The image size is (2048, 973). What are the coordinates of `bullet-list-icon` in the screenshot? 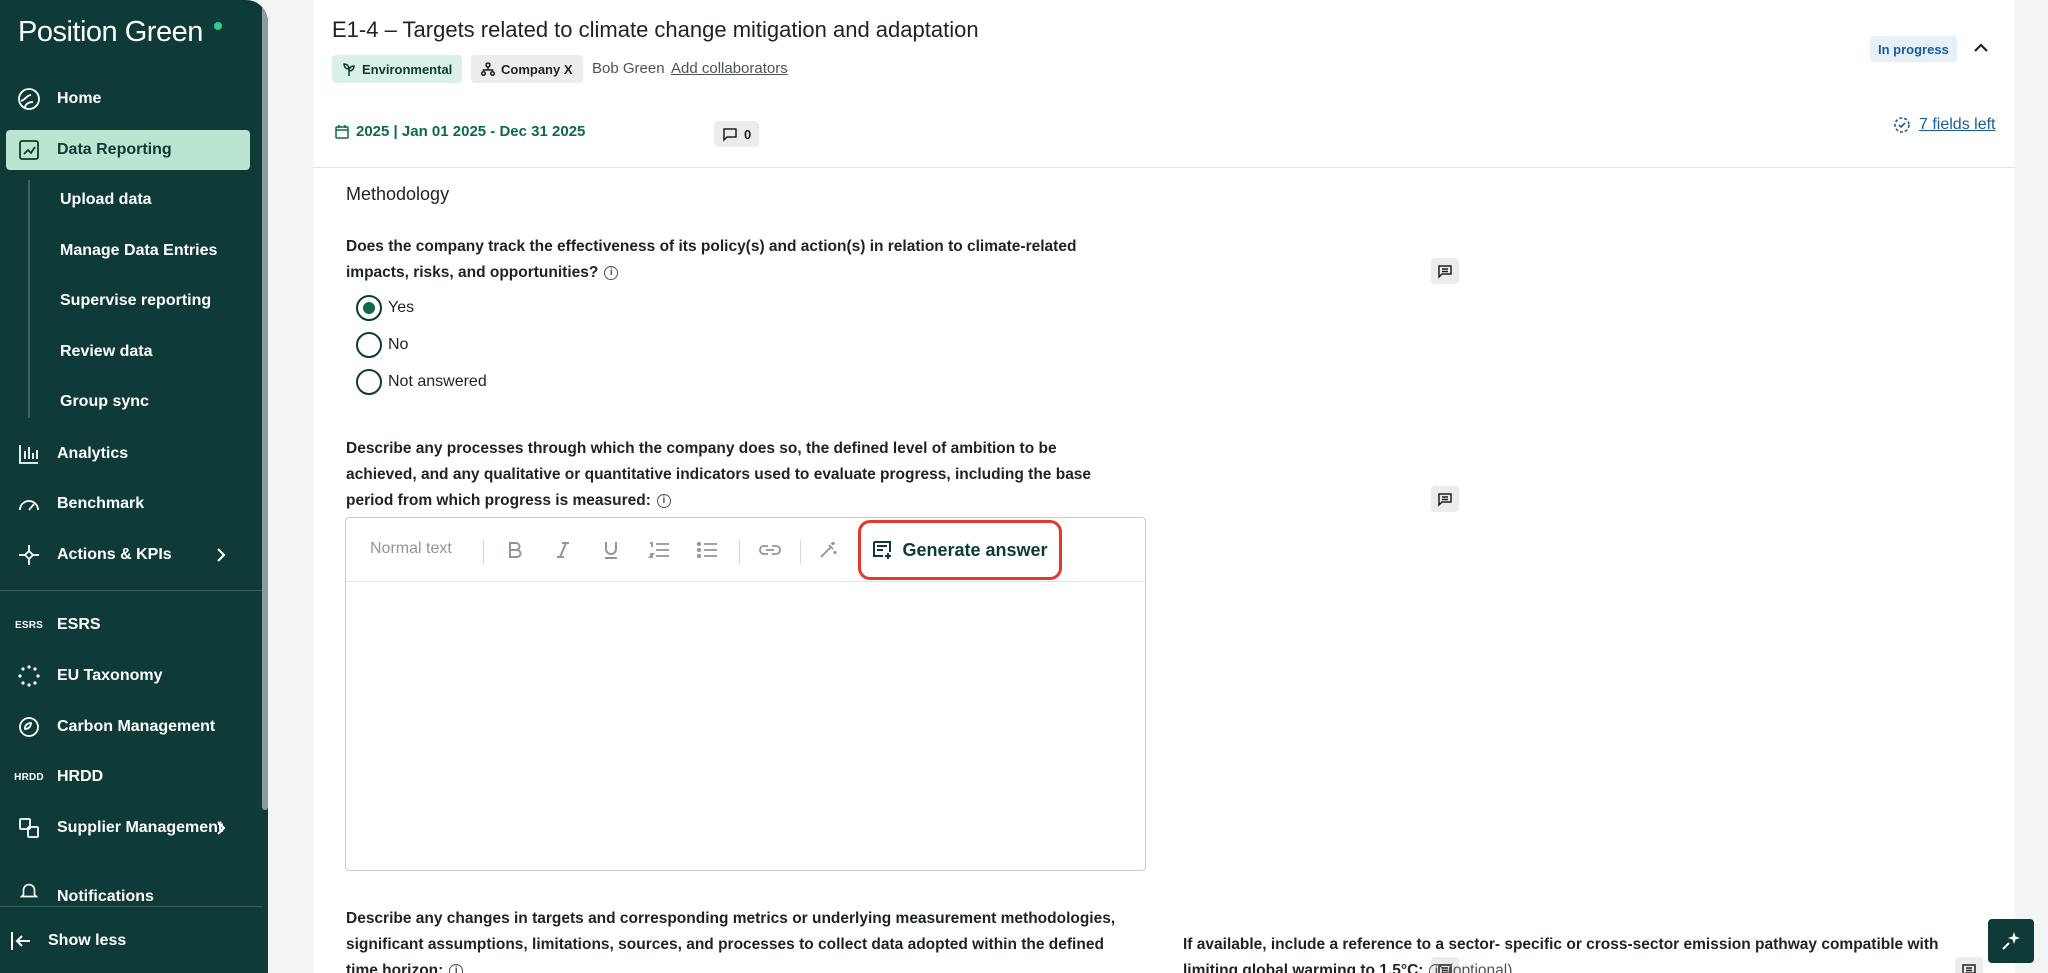 It's located at (706, 550).